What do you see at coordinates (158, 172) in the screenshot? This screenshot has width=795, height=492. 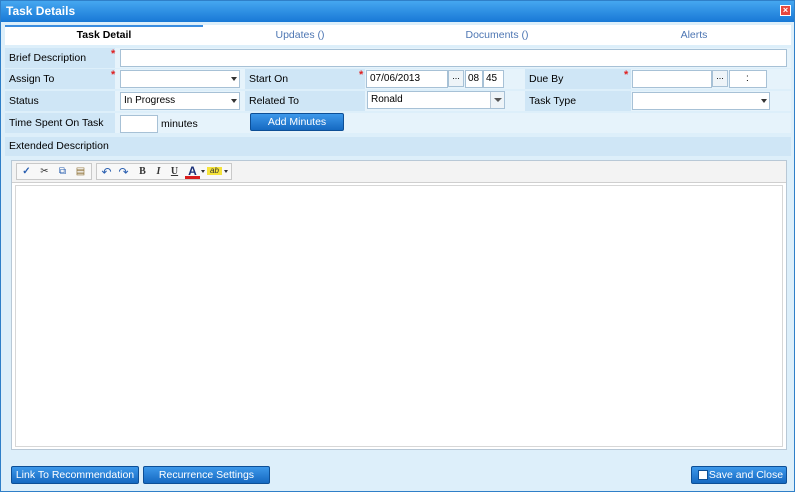 I see `italic-icon: I` at bounding box center [158, 172].